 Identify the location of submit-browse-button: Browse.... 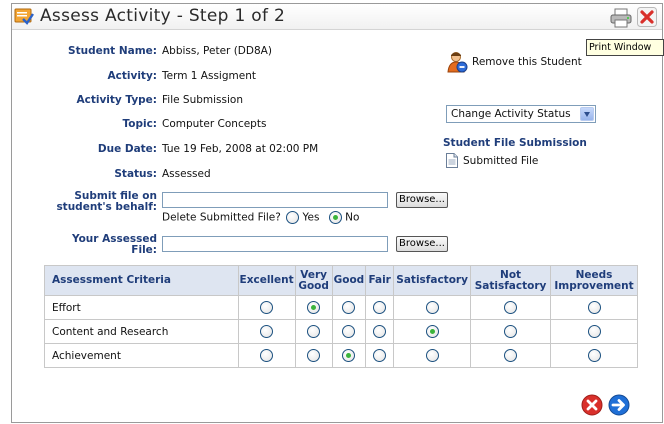
(422, 200).